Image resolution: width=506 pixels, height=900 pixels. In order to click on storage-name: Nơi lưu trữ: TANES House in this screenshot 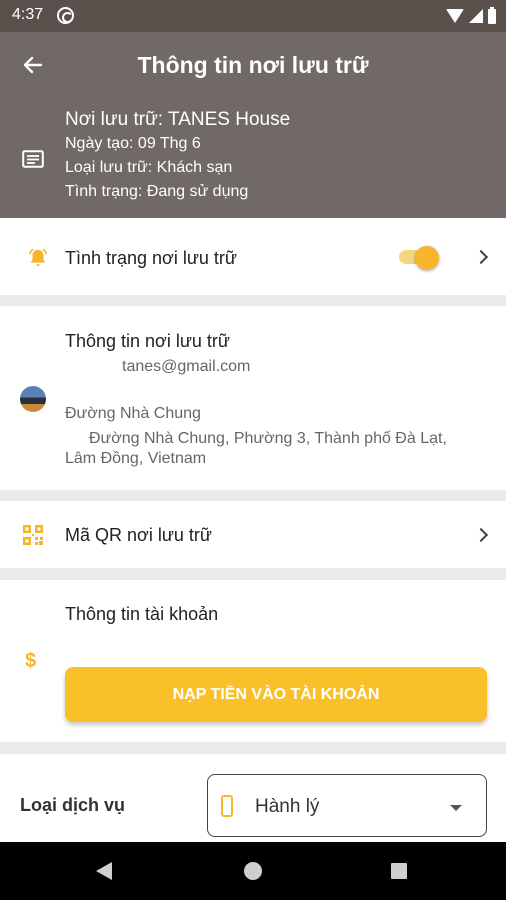, I will do `click(178, 119)`.